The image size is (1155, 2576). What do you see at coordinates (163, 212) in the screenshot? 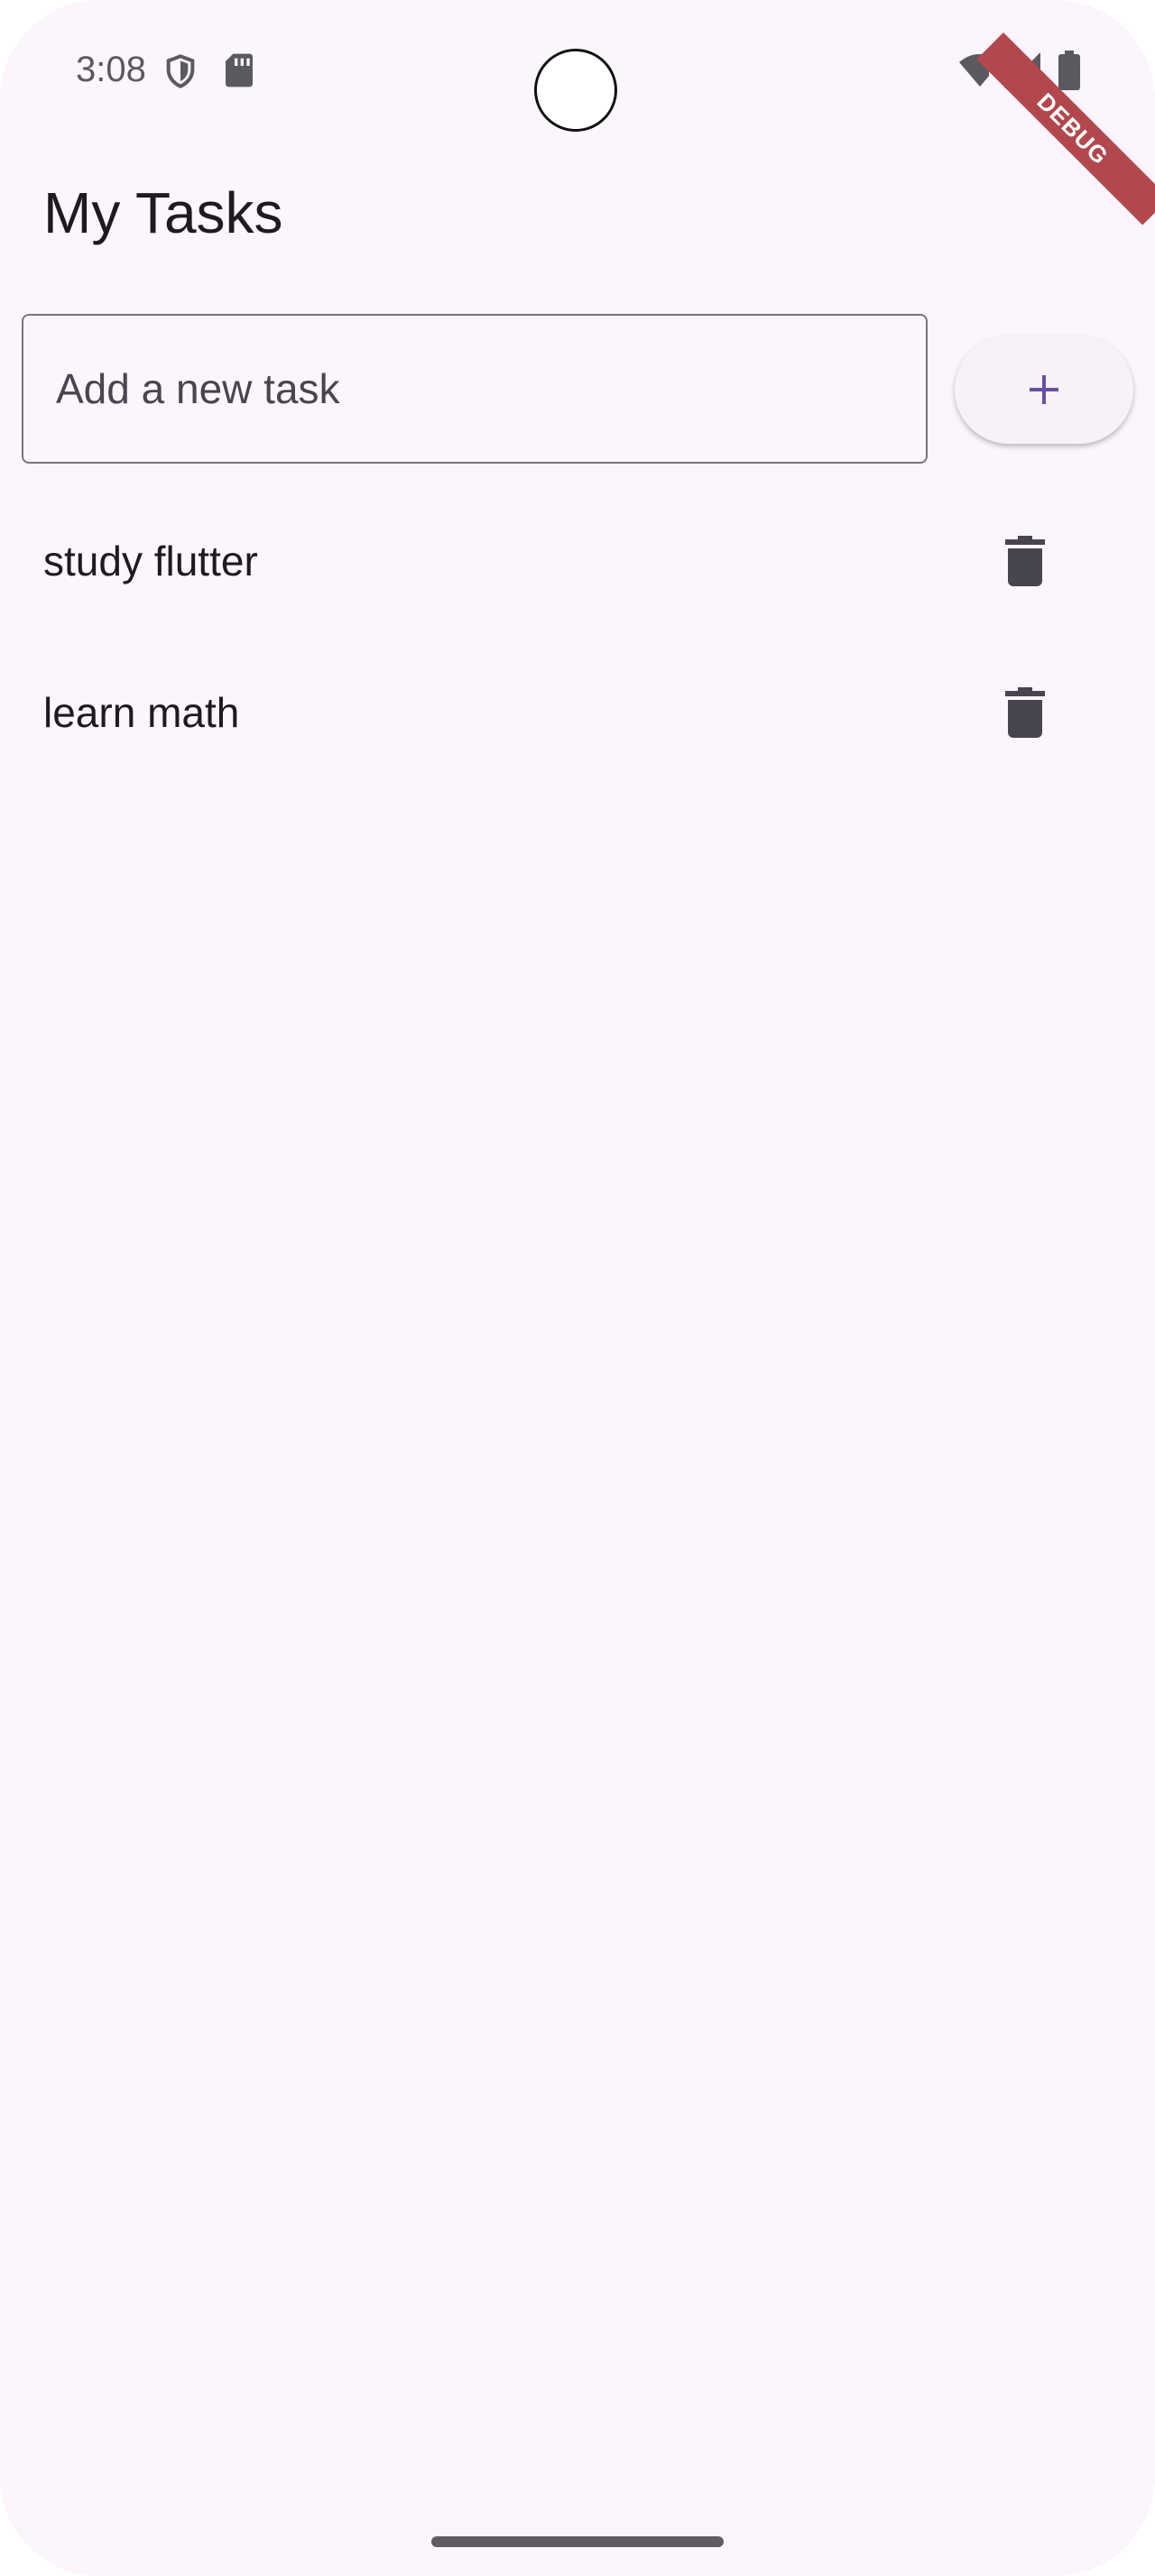
I see `page-title: My Tasks` at bounding box center [163, 212].